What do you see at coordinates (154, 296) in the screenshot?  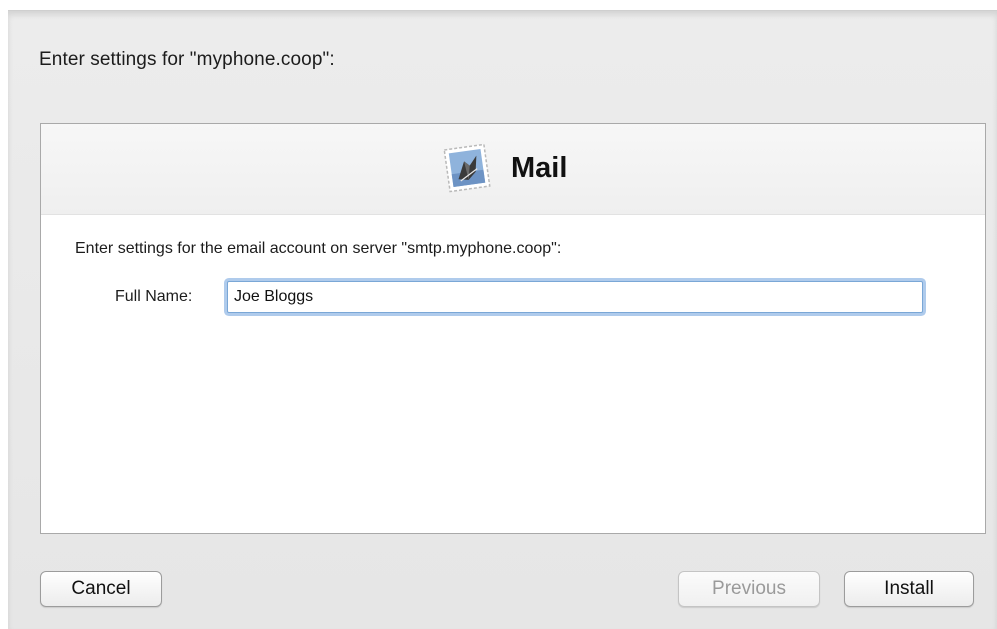 I see `full-name-label: Full Name:` at bounding box center [154, 296].